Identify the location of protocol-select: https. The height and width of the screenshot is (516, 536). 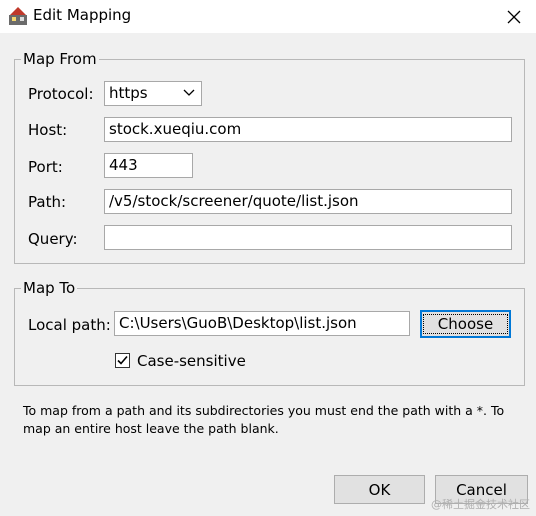
(153, 93).